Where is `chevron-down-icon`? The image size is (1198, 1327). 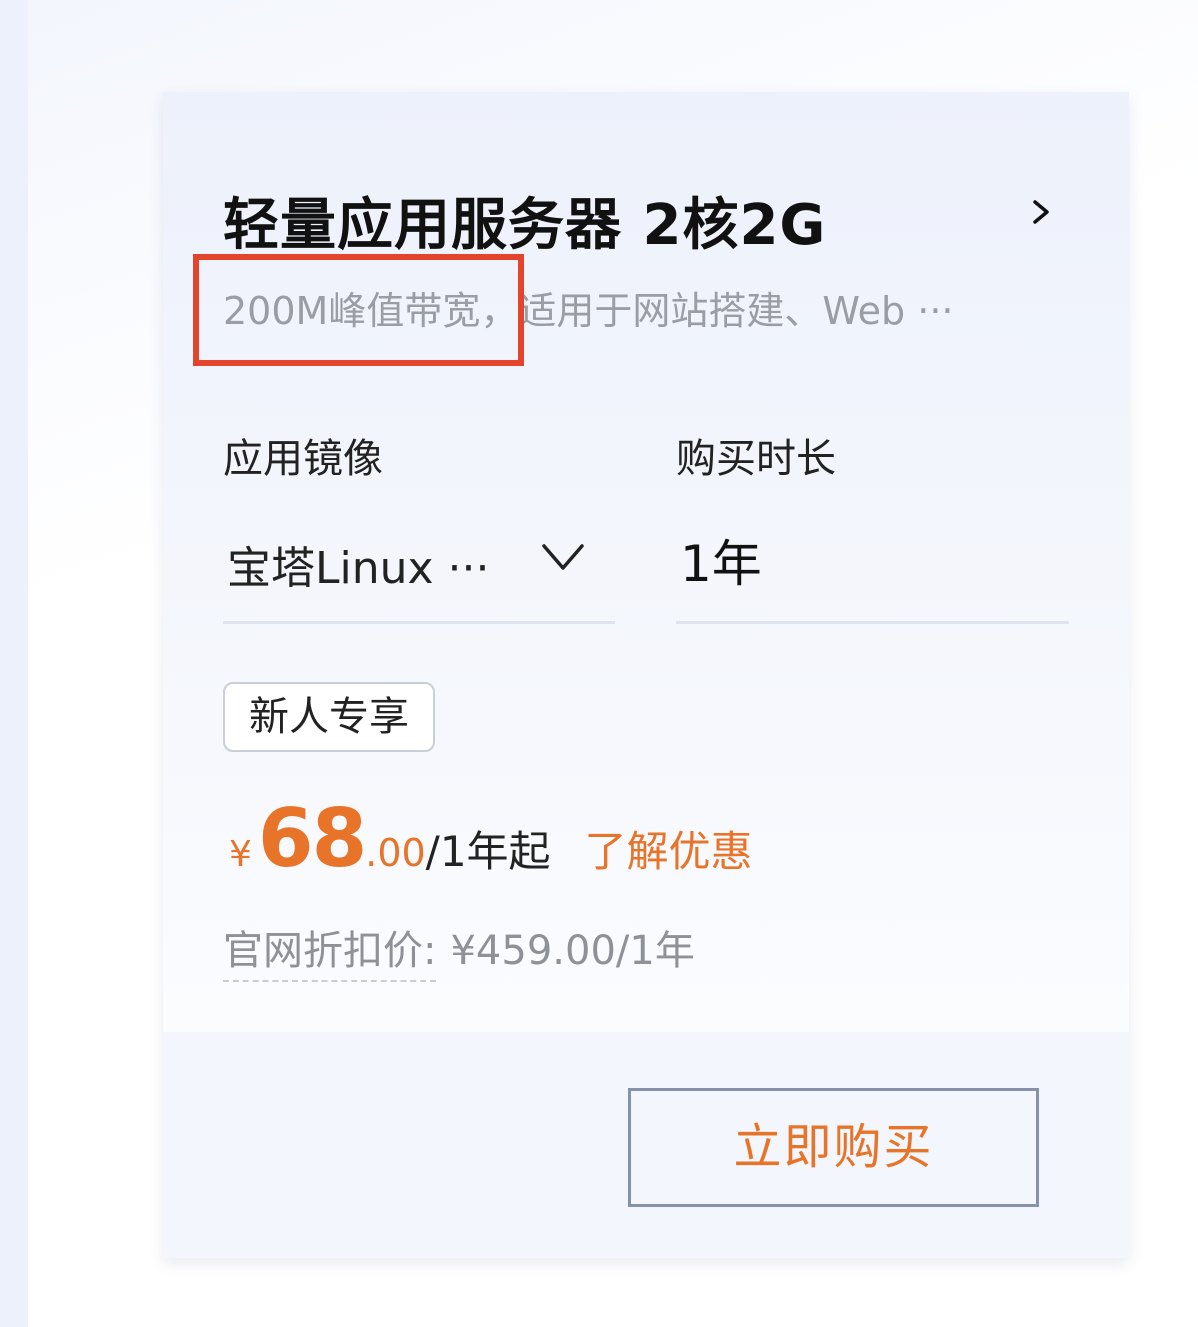
chevron-down-icon is located at coordinates (563, 557).